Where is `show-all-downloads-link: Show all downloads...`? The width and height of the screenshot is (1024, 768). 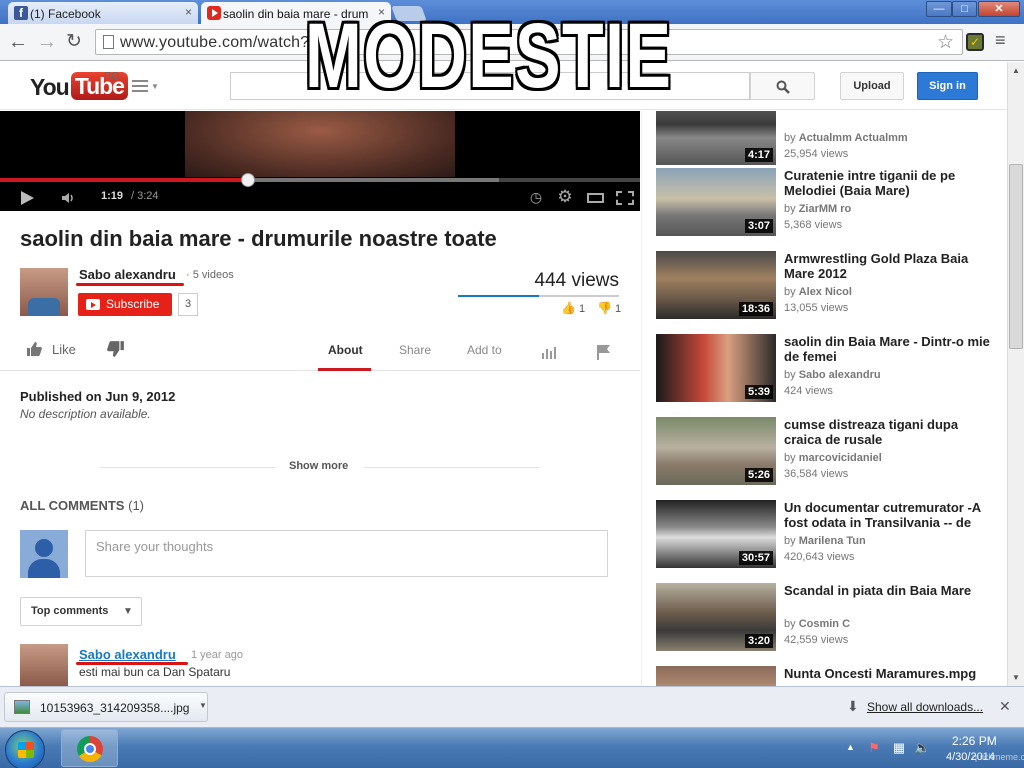
show-all-downloads-link: Show all downloads... is located at coordinates (925, 707).